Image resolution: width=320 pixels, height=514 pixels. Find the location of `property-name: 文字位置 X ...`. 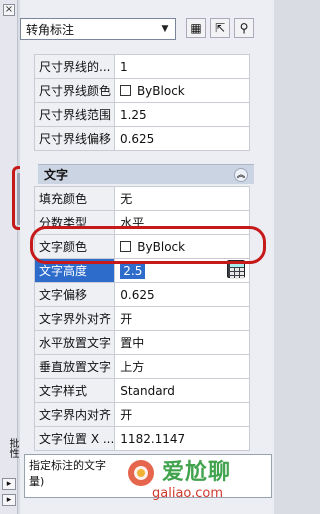

property-name: 文字位置 X ... is located at coordinates (74, 438).